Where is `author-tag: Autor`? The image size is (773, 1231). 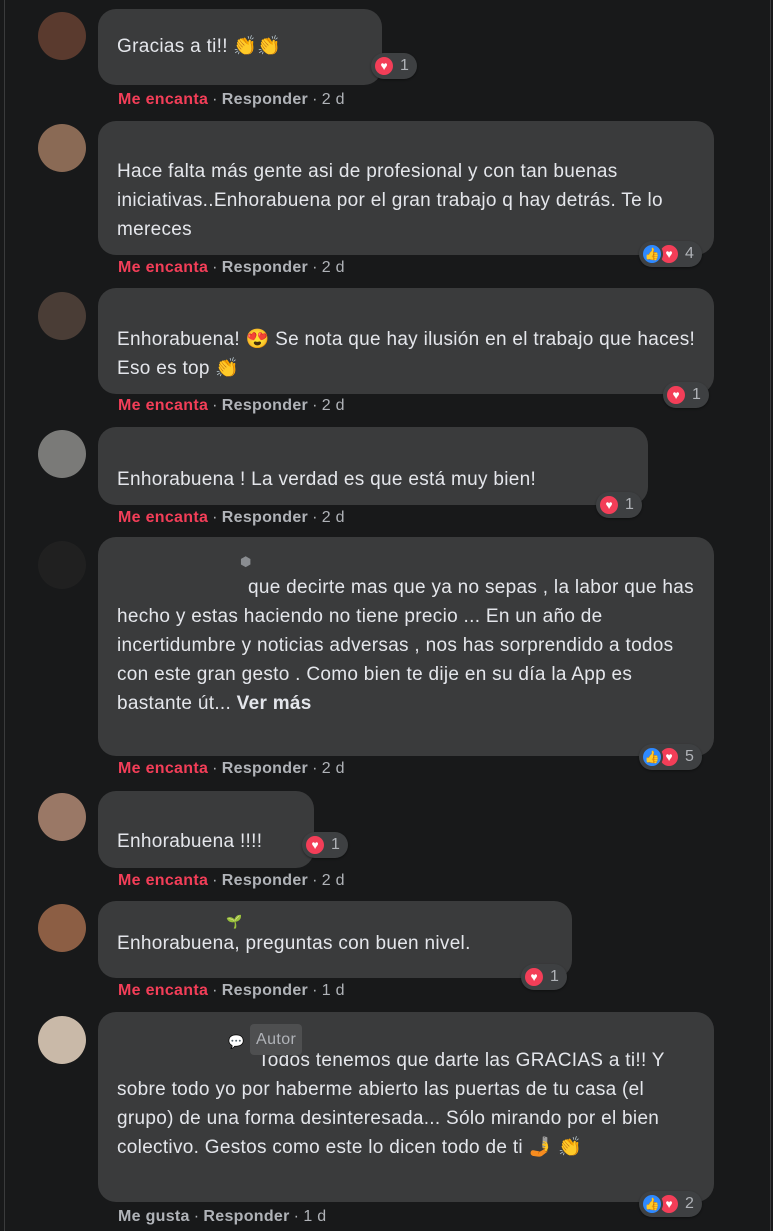
author-tag: Autor is located at coordinates (276, 1039).